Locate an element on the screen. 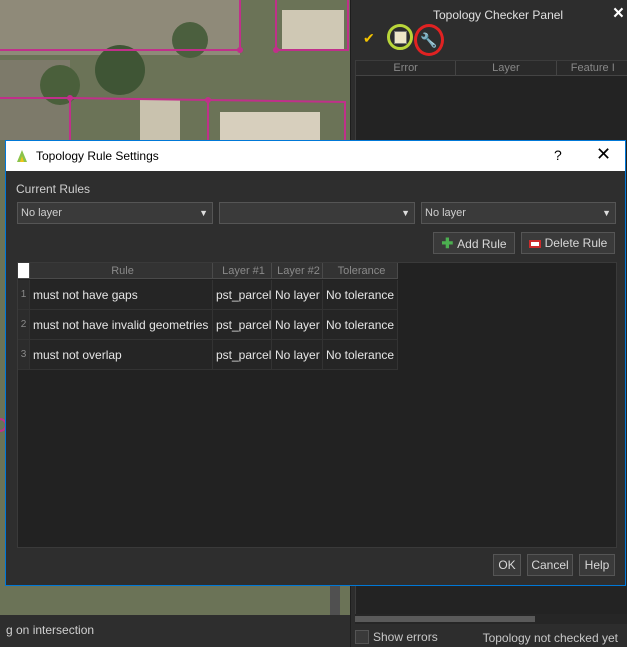 The image size is (627, 647). layer2-combo-value: No layer is located at coordinates (445, 213).